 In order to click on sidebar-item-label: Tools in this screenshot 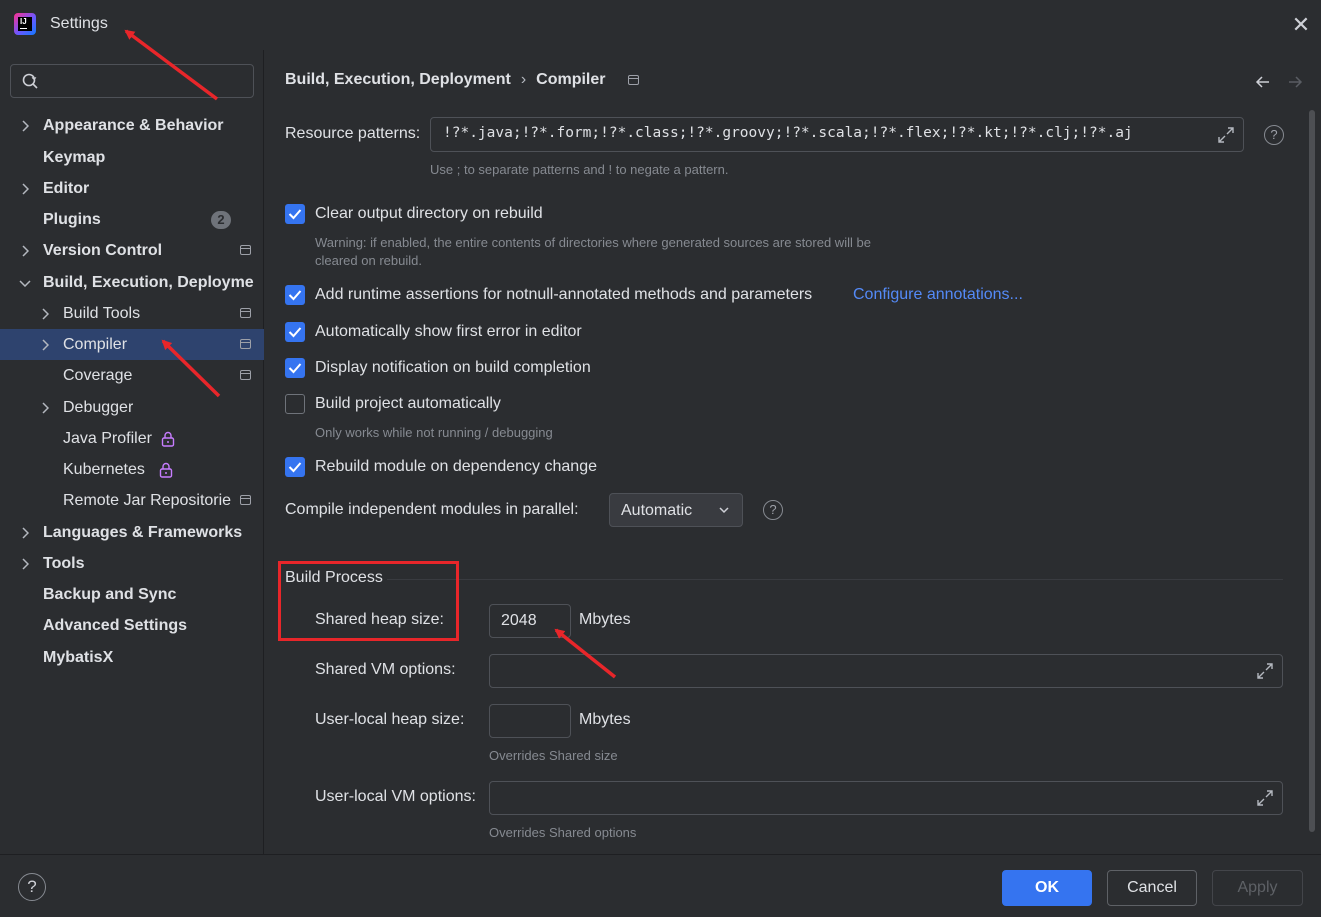, I will do `click(64, 563)`.